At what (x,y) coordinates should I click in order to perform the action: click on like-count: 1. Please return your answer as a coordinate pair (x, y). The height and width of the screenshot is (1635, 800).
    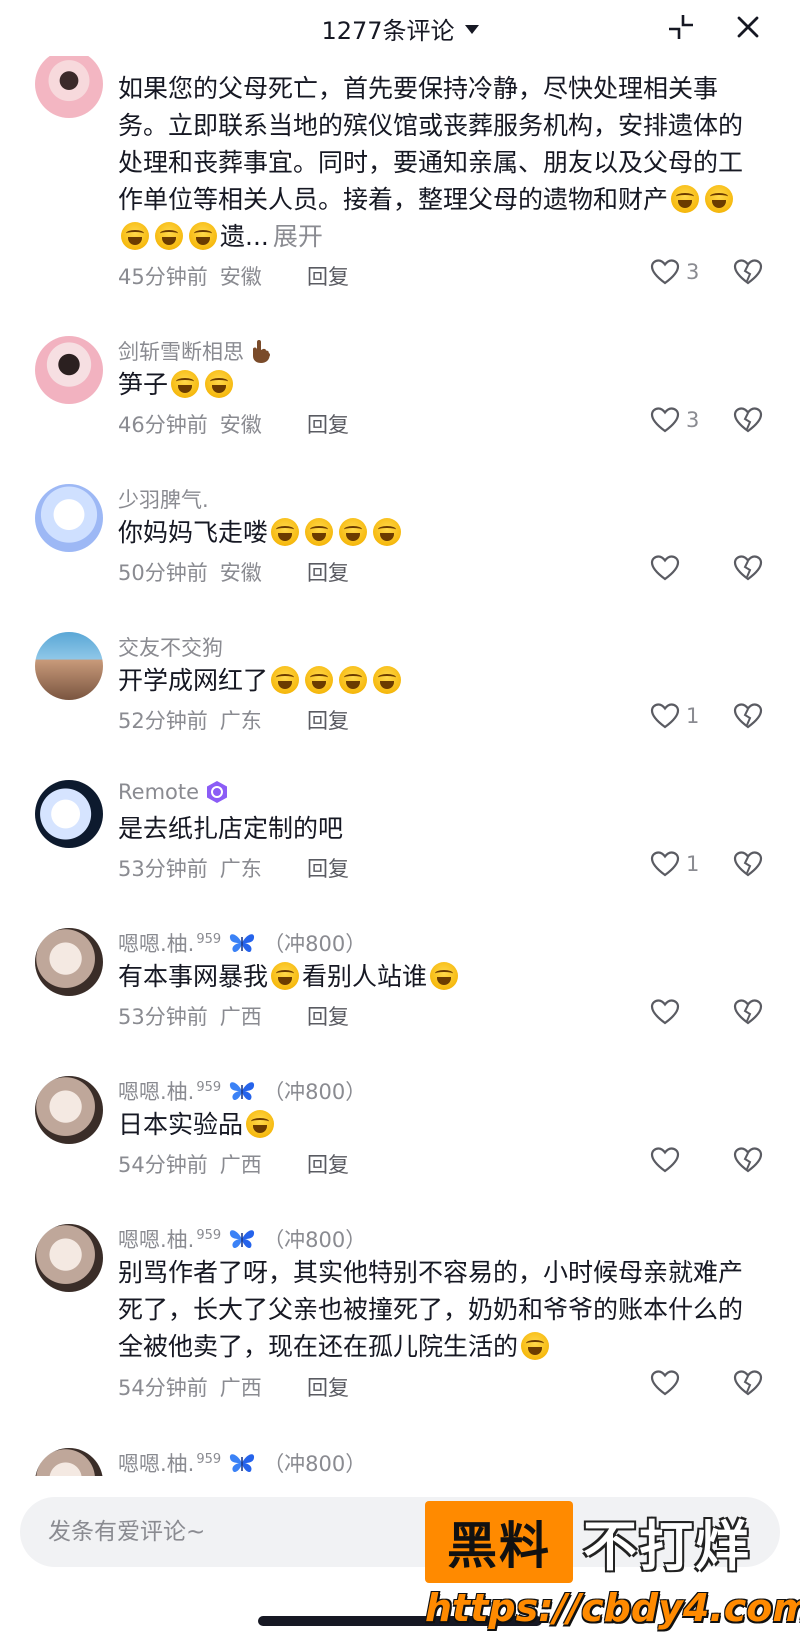
    Looking at the image, I should click on (693, 864).